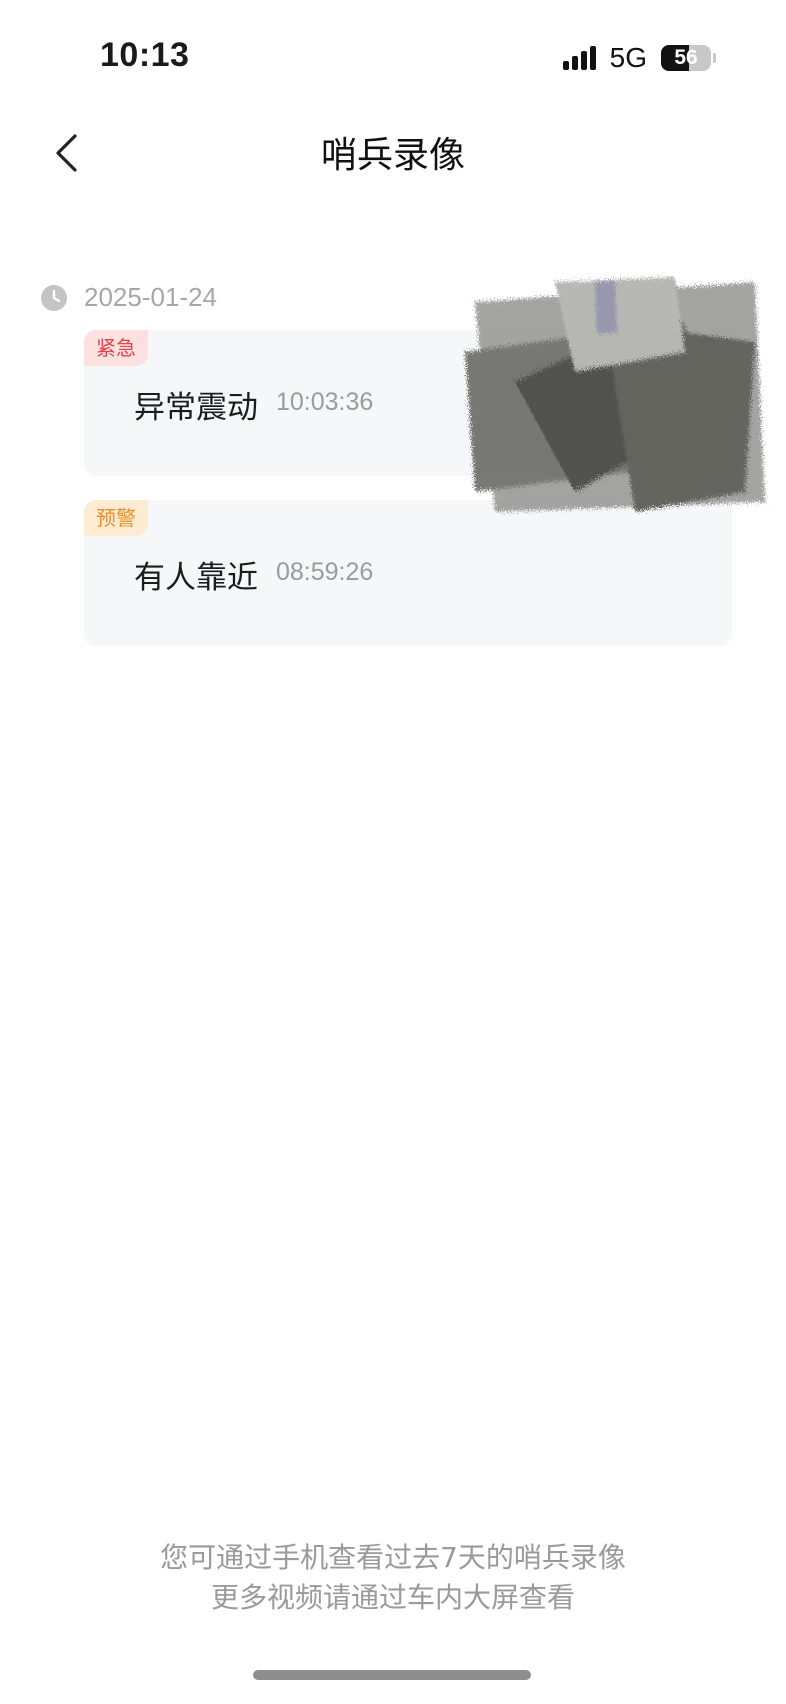 Image resolution: width=786 pixels, height=1704 pixels. I want to click on battery-icon: 56, so click(686, 58).